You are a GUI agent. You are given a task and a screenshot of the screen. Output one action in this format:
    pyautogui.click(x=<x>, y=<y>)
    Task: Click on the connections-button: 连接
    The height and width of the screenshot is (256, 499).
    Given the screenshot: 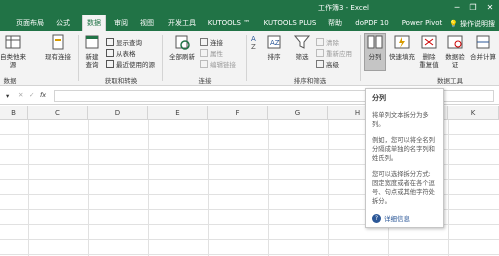 What is the action you would take?
    pyautogui.click(x=211, y=42)
    